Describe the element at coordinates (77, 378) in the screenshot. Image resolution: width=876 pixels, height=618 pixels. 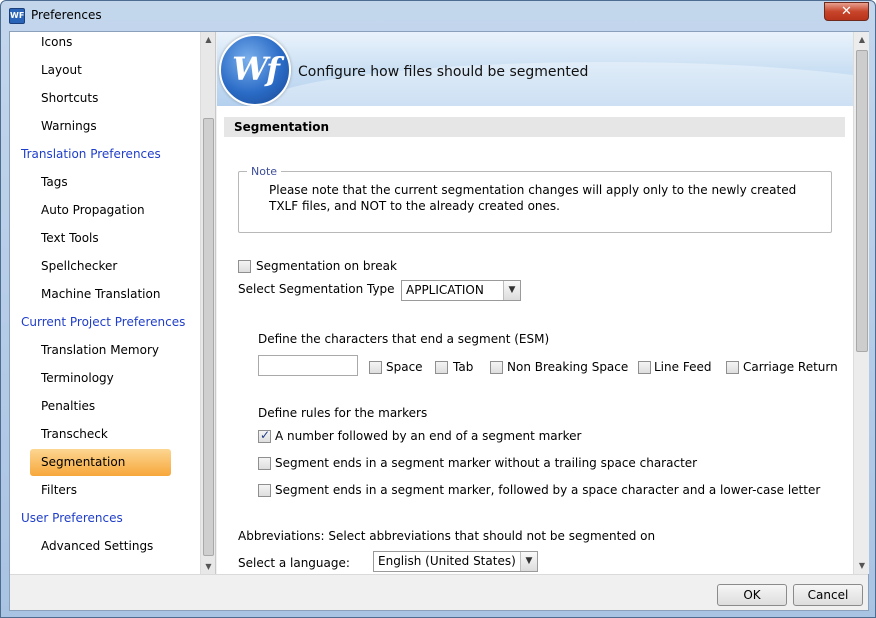
I see `sidebar-item-label: Terminology` at that location.